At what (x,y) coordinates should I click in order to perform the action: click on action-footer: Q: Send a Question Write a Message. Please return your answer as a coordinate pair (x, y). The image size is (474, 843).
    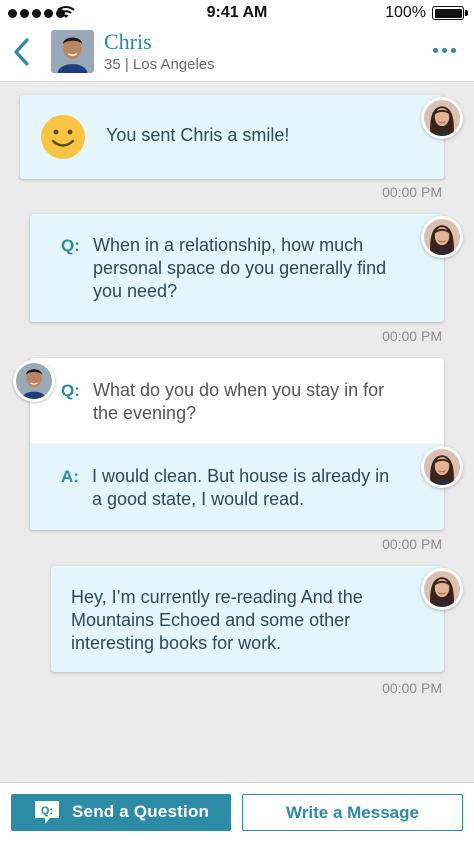
    Looking at the image, I should click on (237, 812).